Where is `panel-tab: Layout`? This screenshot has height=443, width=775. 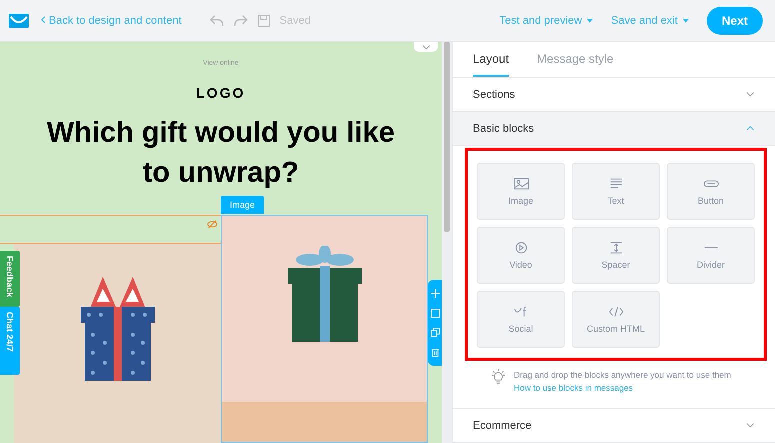 panel-tab: Layout is located at coordinates (491, 59).